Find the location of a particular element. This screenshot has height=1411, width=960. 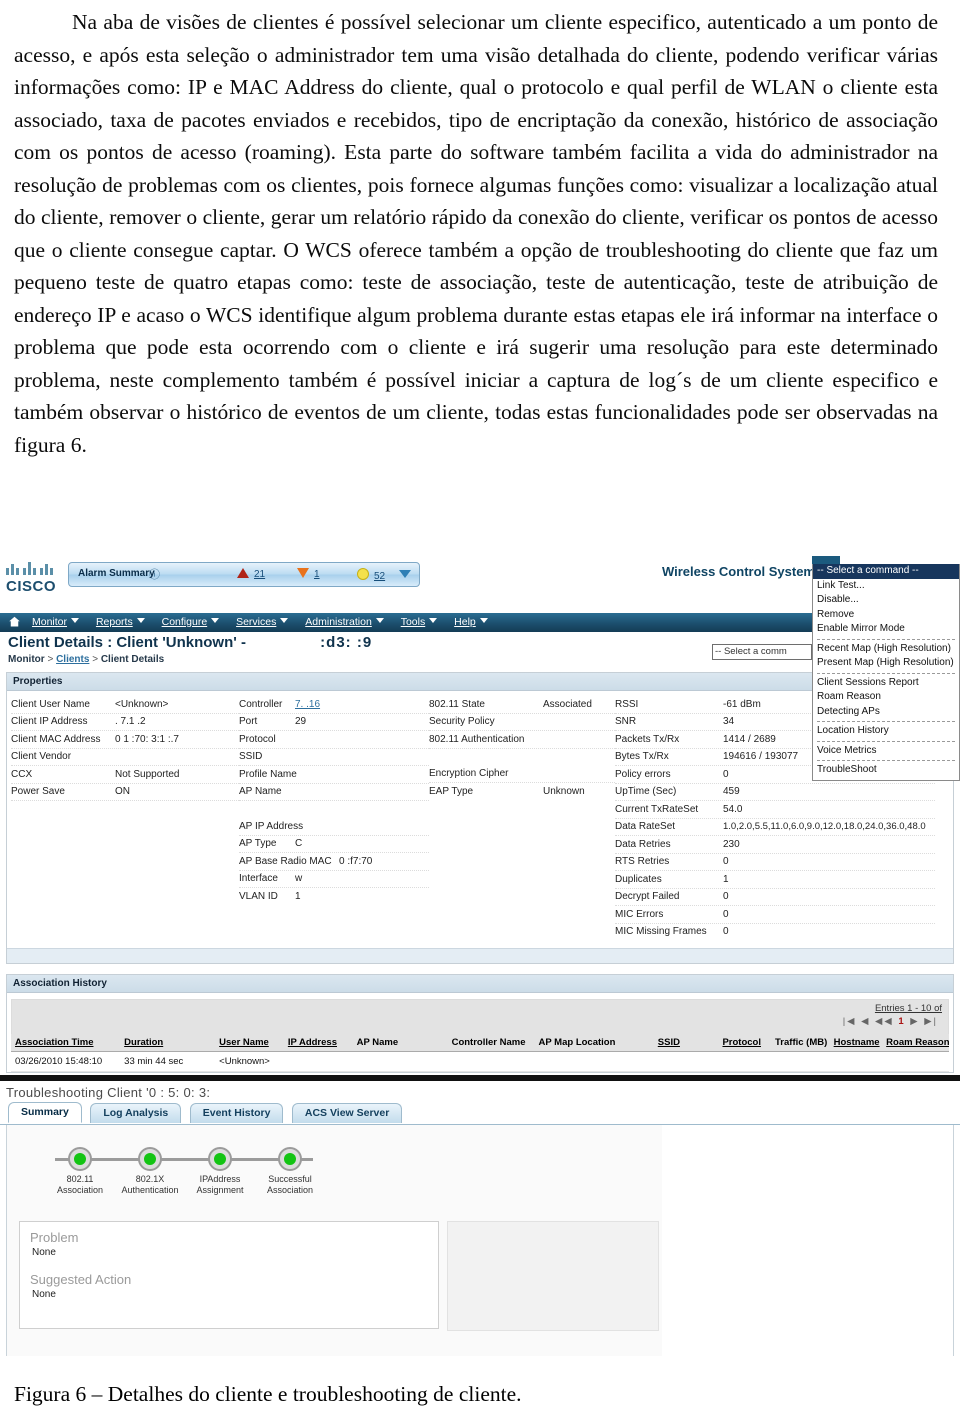

col-ap-map-location: AP Map Location is located at coordinates (594, 1043).